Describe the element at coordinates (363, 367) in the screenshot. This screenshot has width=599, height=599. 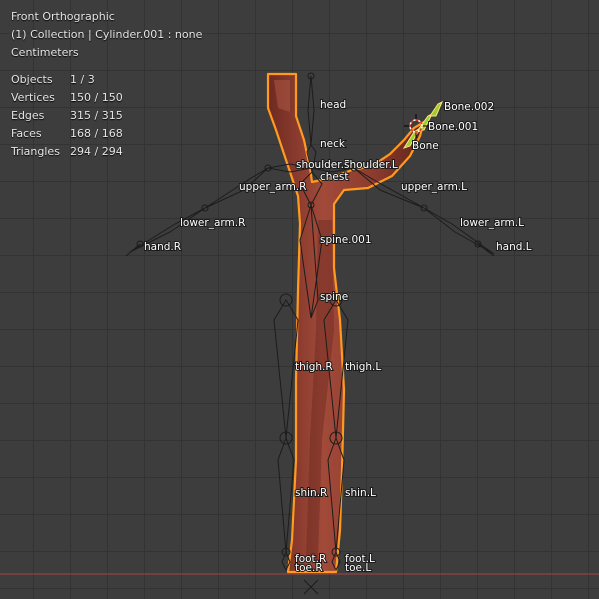
I see `bone-label-thigh-l: thigh.L` at that location.